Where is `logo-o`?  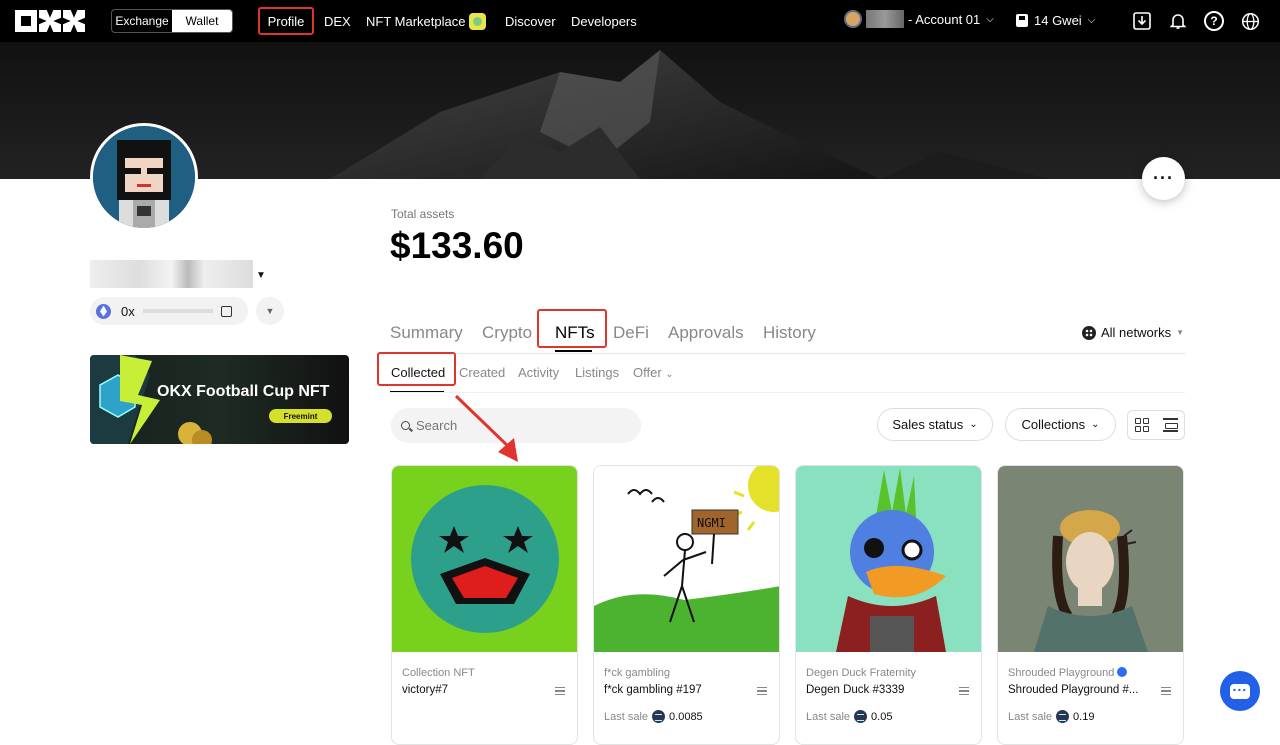
logo-o is located at coordinates (26, 21).